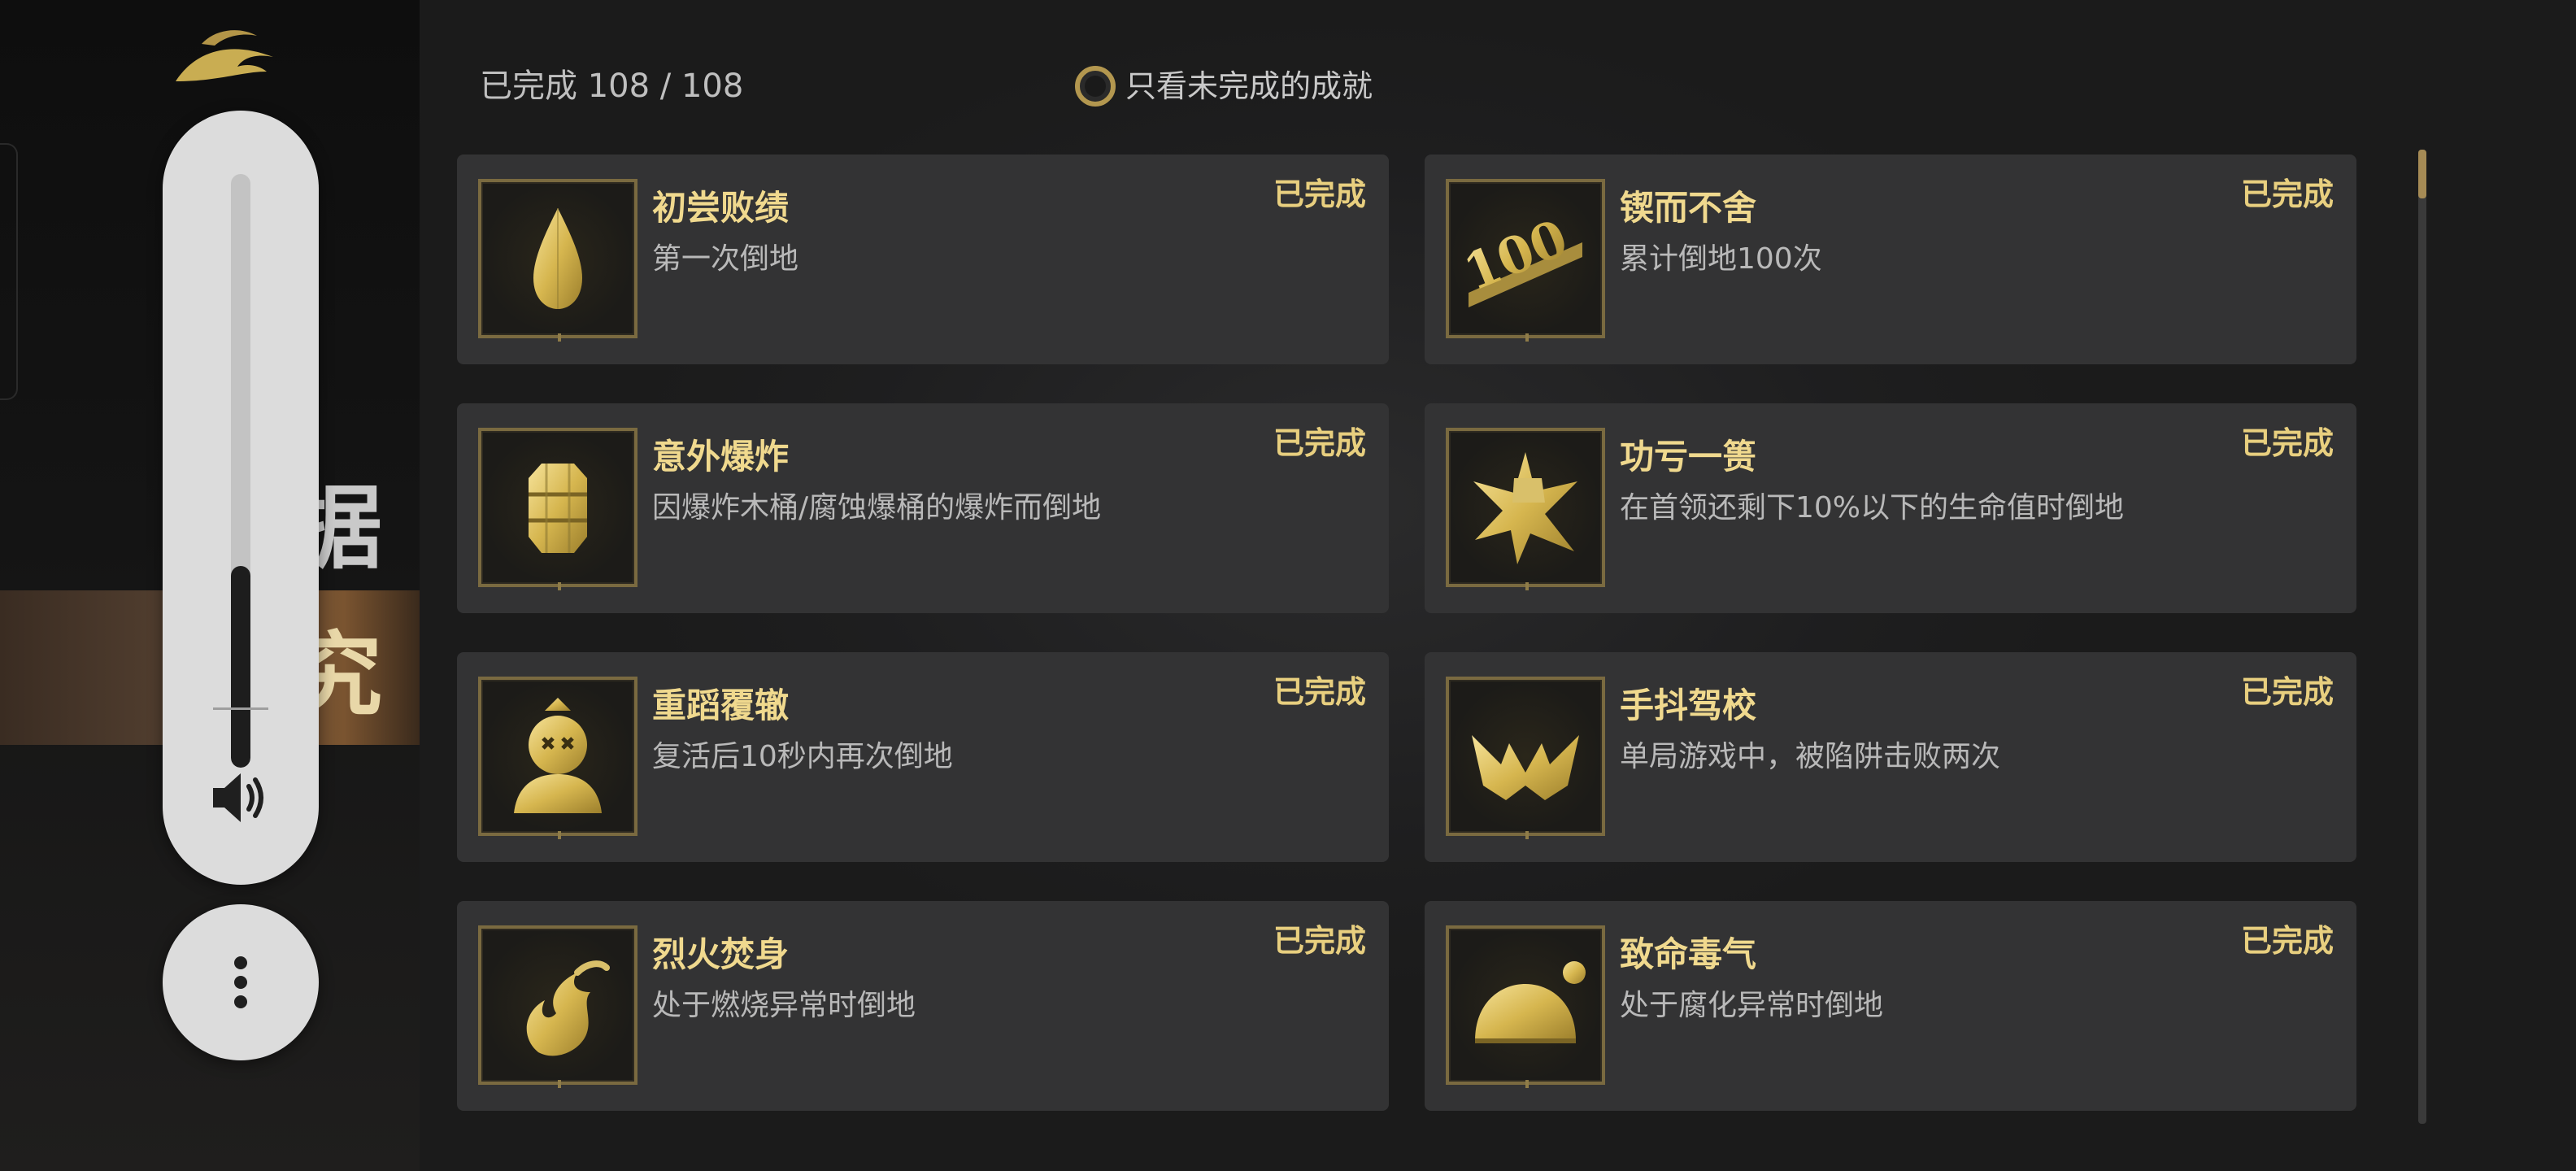 This screenshot has width=2576, height=1171. I want to click on achievement-card: 意外爆炸因爆炸木桶/腐蚀爆桶的爆炸而倒地 已完成, so click(923, 508).